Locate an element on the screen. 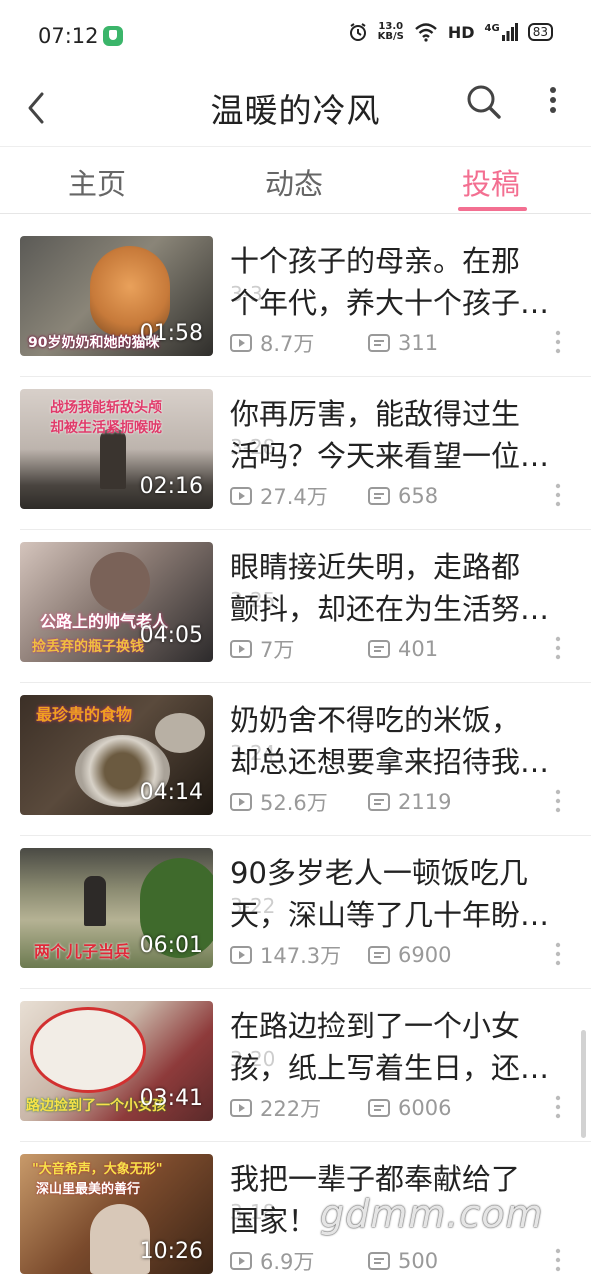 The height and width of the screenshot is (1280, 591). video-title-line1: 奶奶舍不得吃的米饭， is located at coordinates (375, 720).